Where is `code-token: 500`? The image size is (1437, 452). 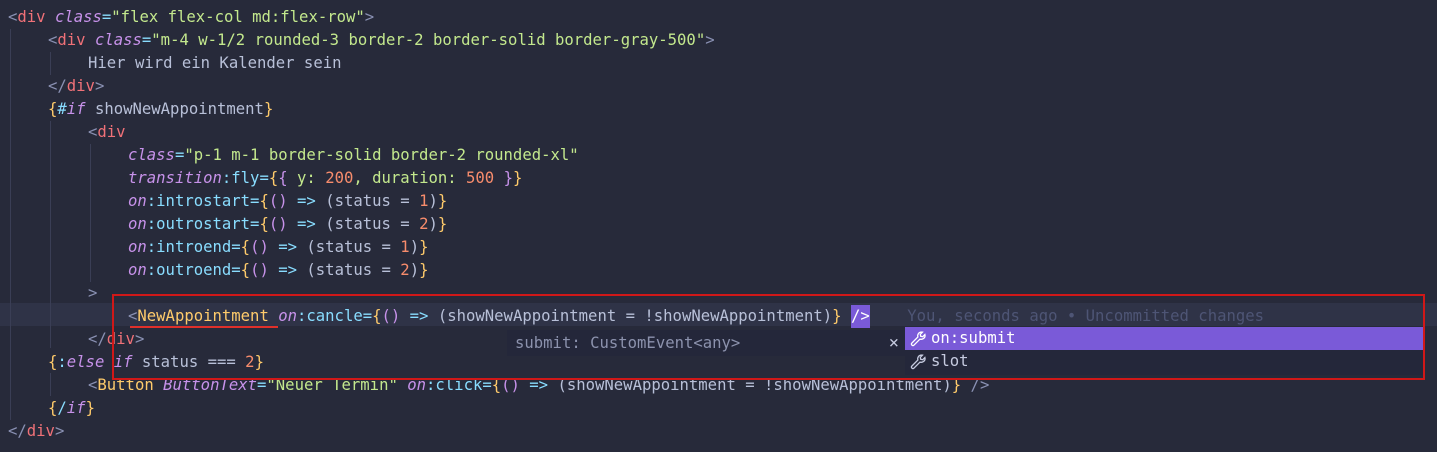
code-token: 500 is located at coordinates (480, 178).